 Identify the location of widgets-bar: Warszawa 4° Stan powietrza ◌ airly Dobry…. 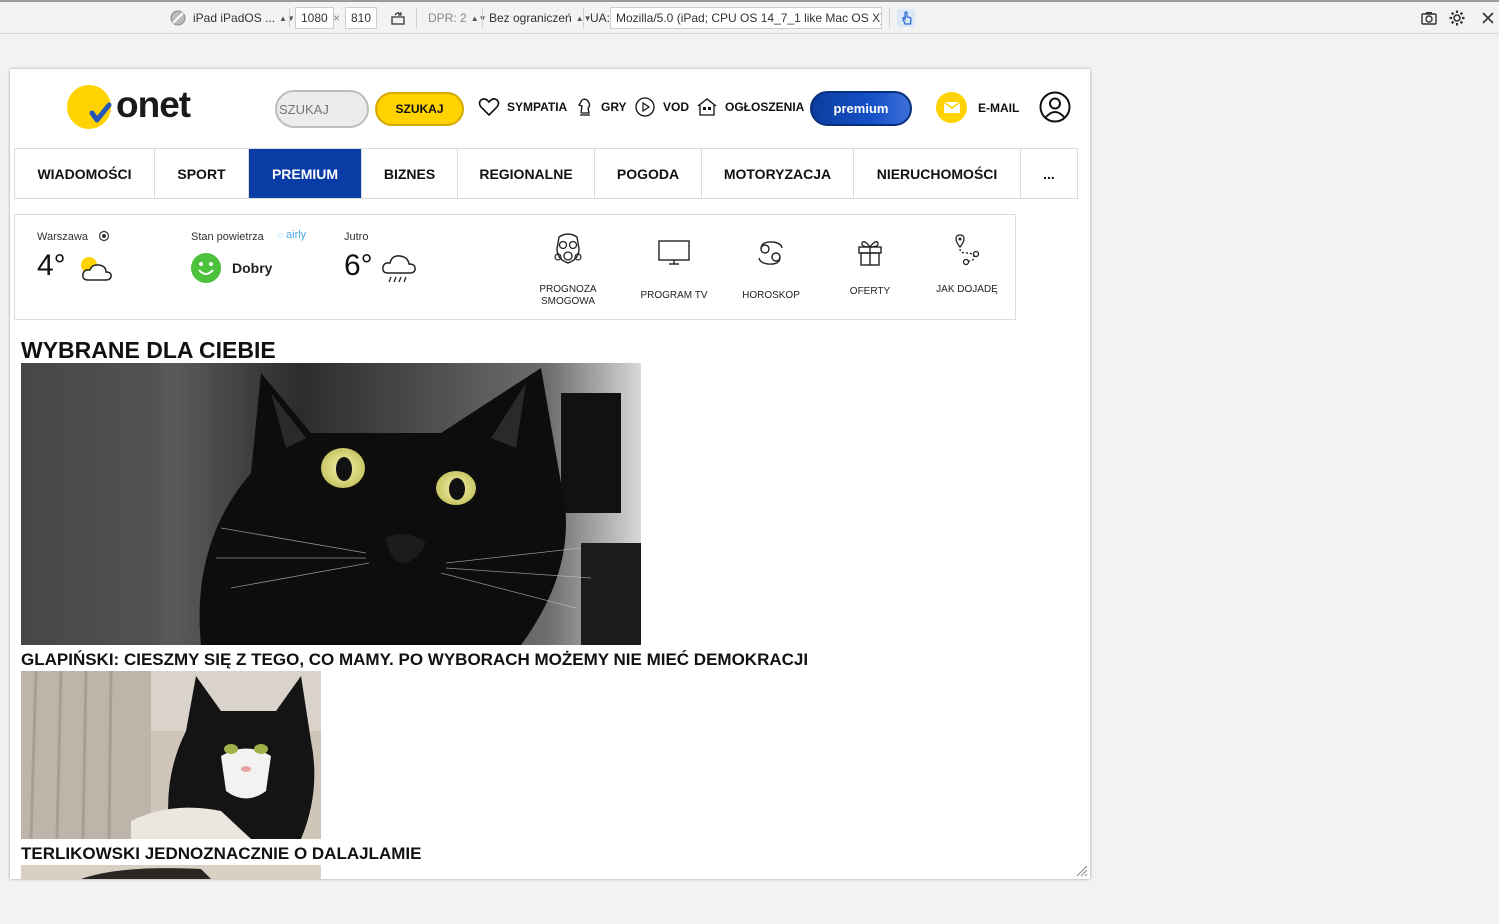
(515, 267).